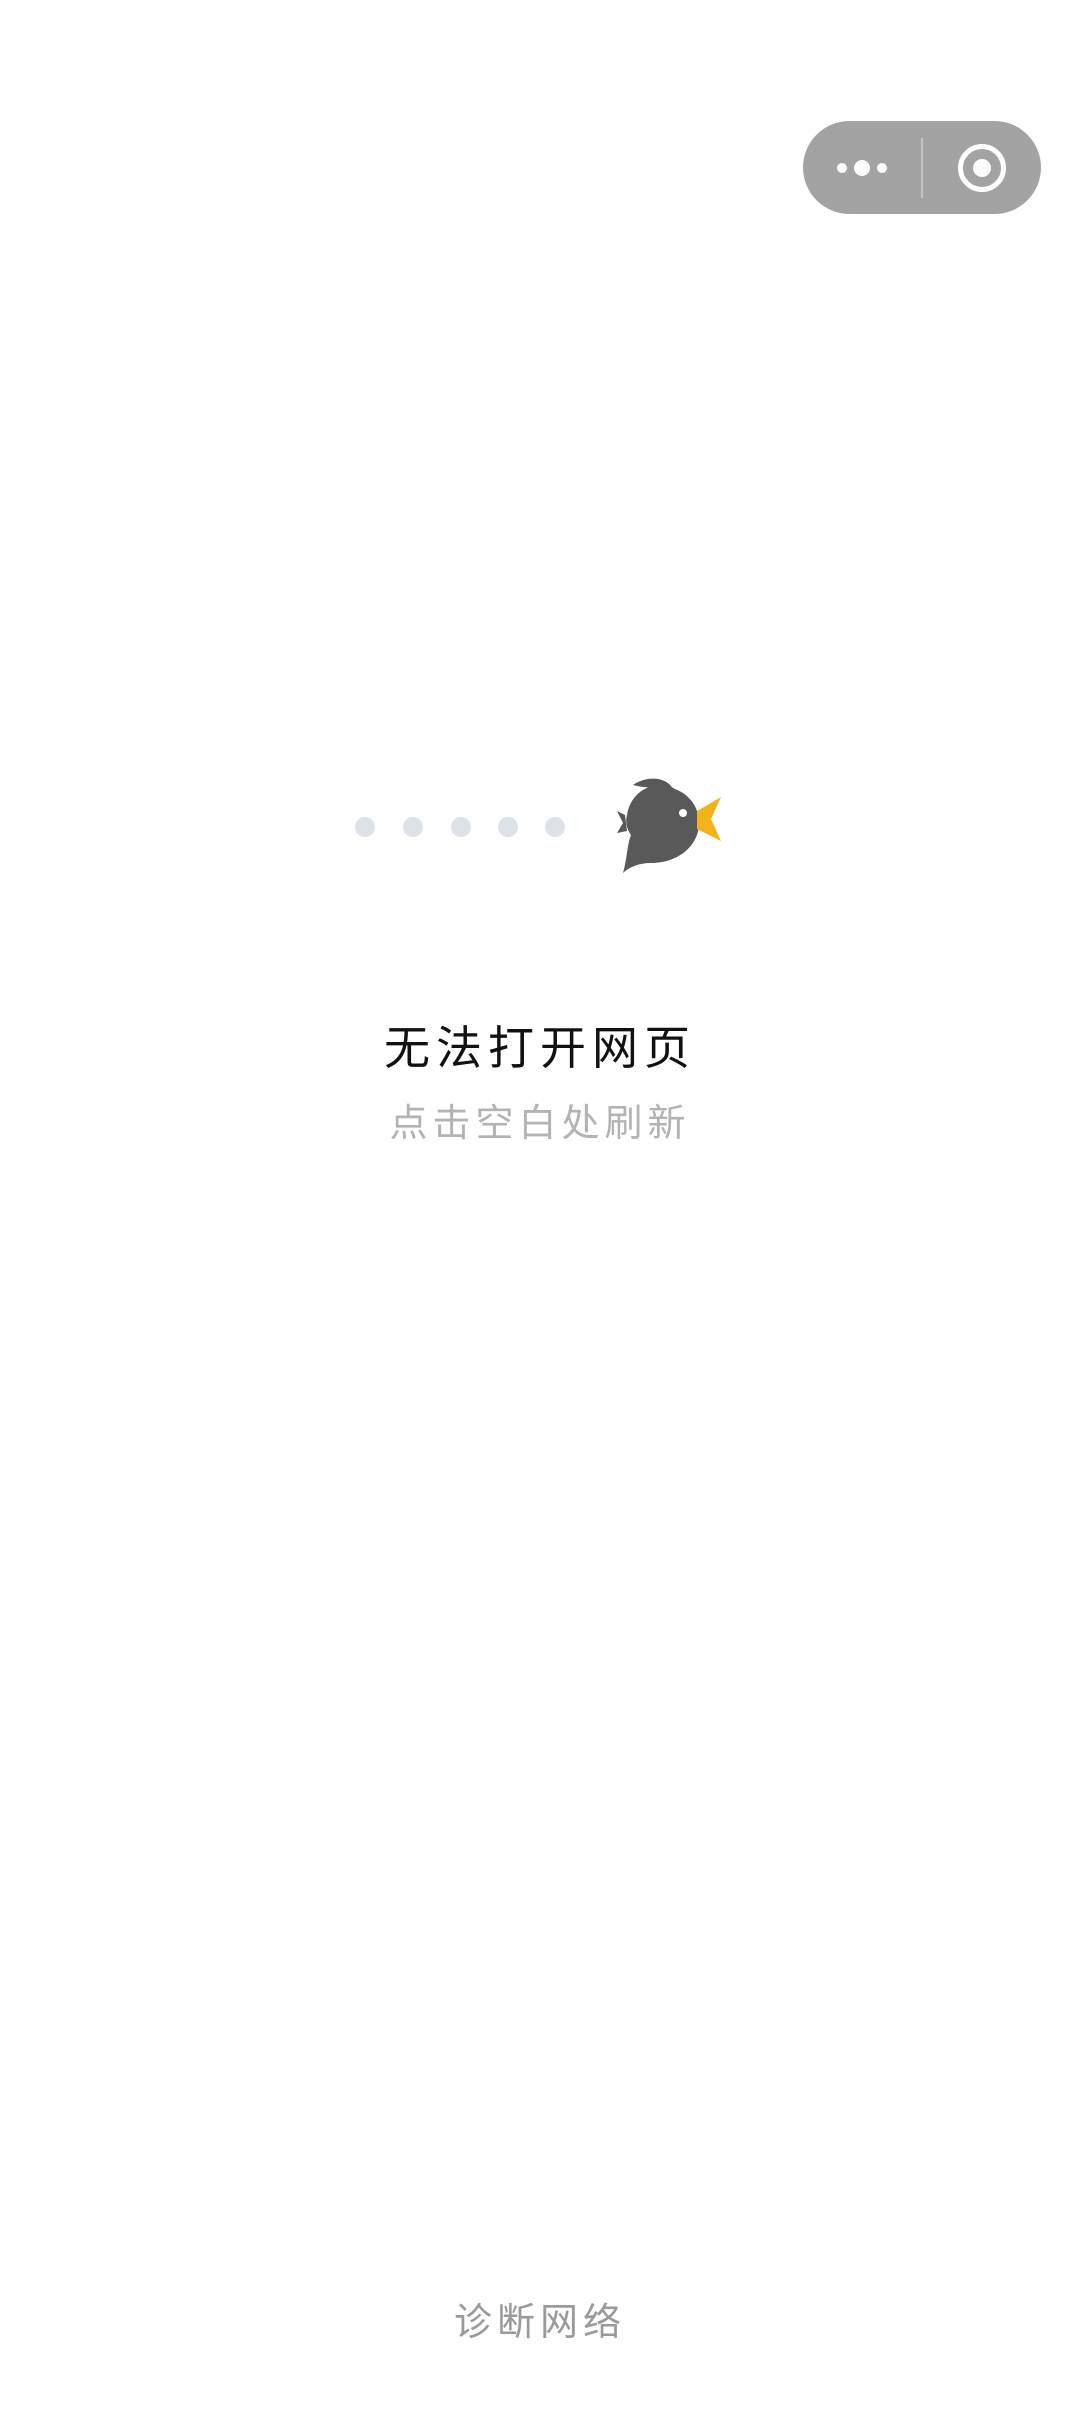 The image size is (1080, 2412). I want to click on close-miniprogram-button, so click(982, 167).